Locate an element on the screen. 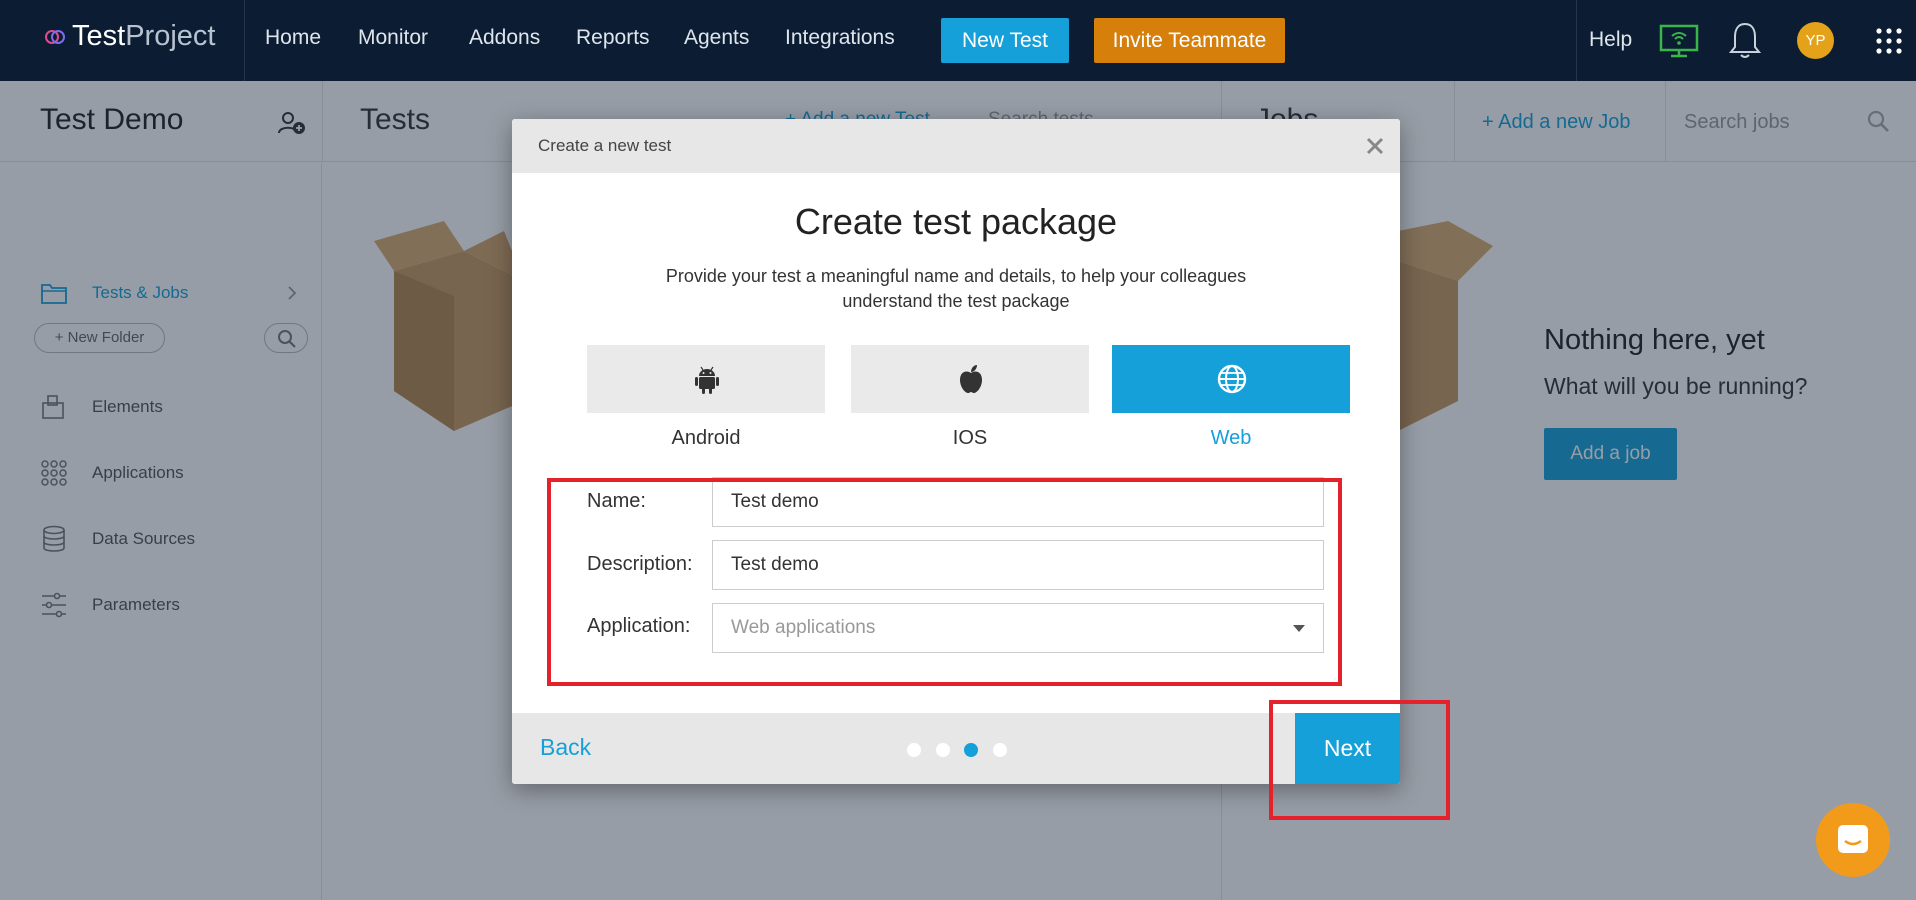 This screenshot has height=900, width=1916. next-button: Next is located at coordinates (1347, 748).